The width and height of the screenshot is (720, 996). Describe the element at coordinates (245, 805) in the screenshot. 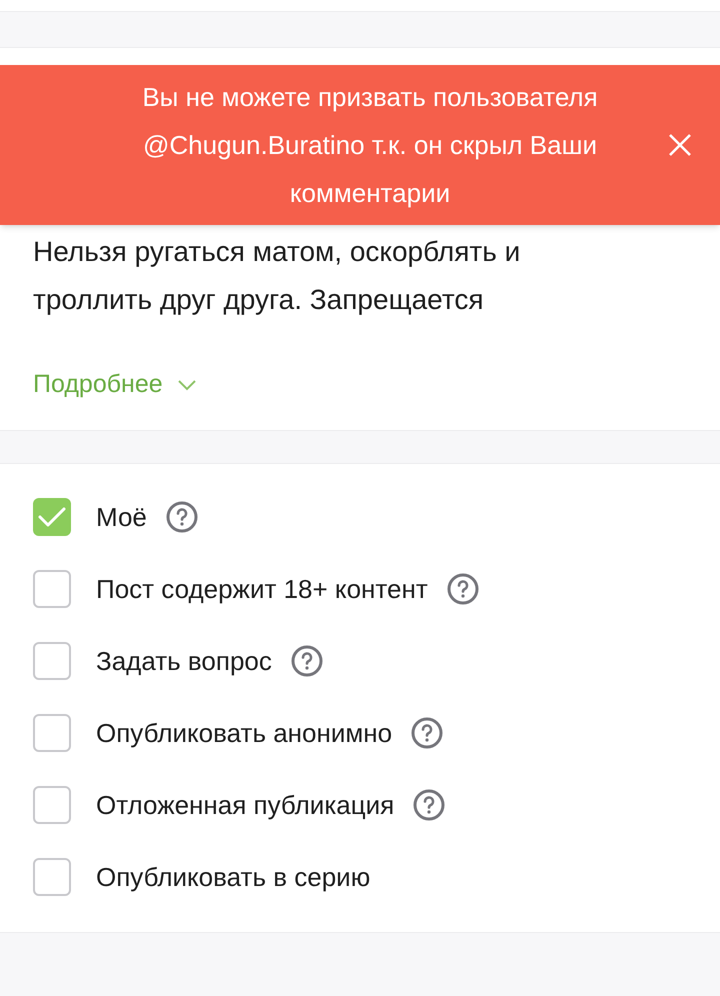

I see `option-label: Отложенная публикация` at that location.